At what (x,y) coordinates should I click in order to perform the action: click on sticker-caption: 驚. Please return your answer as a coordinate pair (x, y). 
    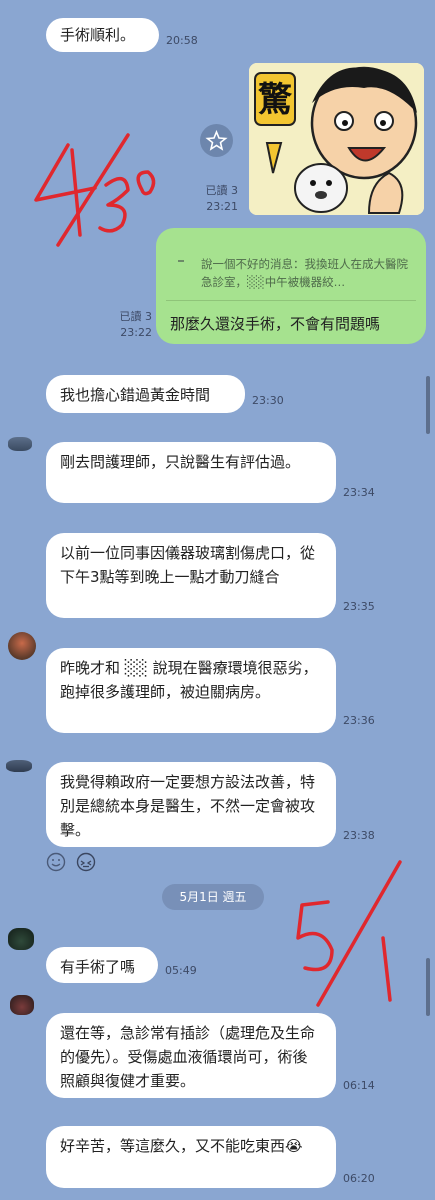
    Looking at the image, I should click on (275, 100).